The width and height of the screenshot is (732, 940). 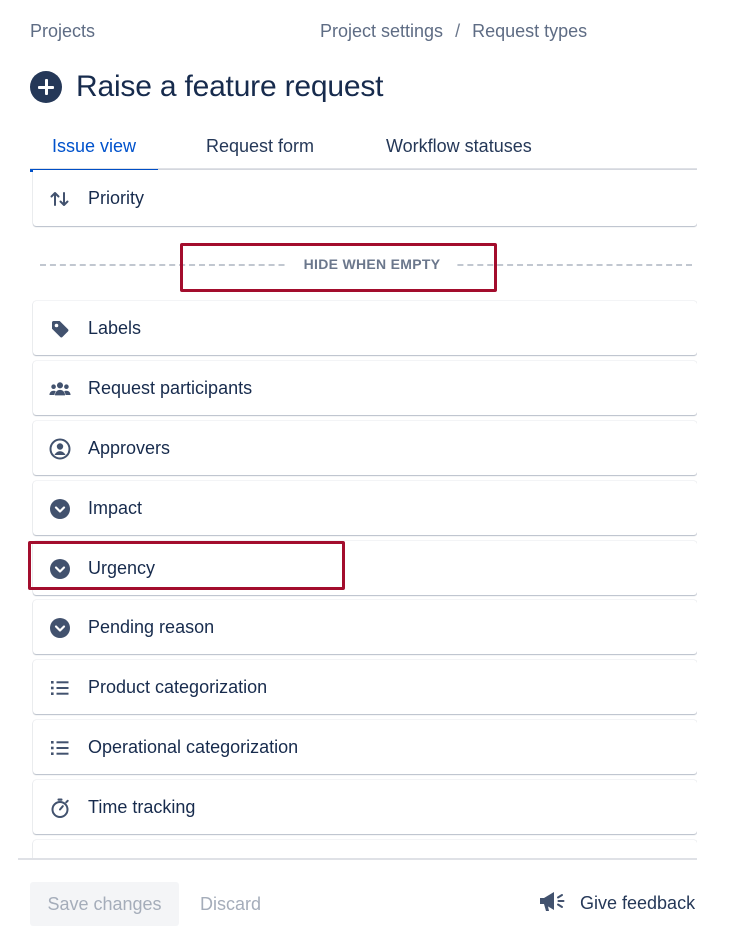 What do you see at coordinates (459, 153) in the screenshot?
I see `tab-workflow-statuses: Workflow statuses` at bounding box center [459, 153].